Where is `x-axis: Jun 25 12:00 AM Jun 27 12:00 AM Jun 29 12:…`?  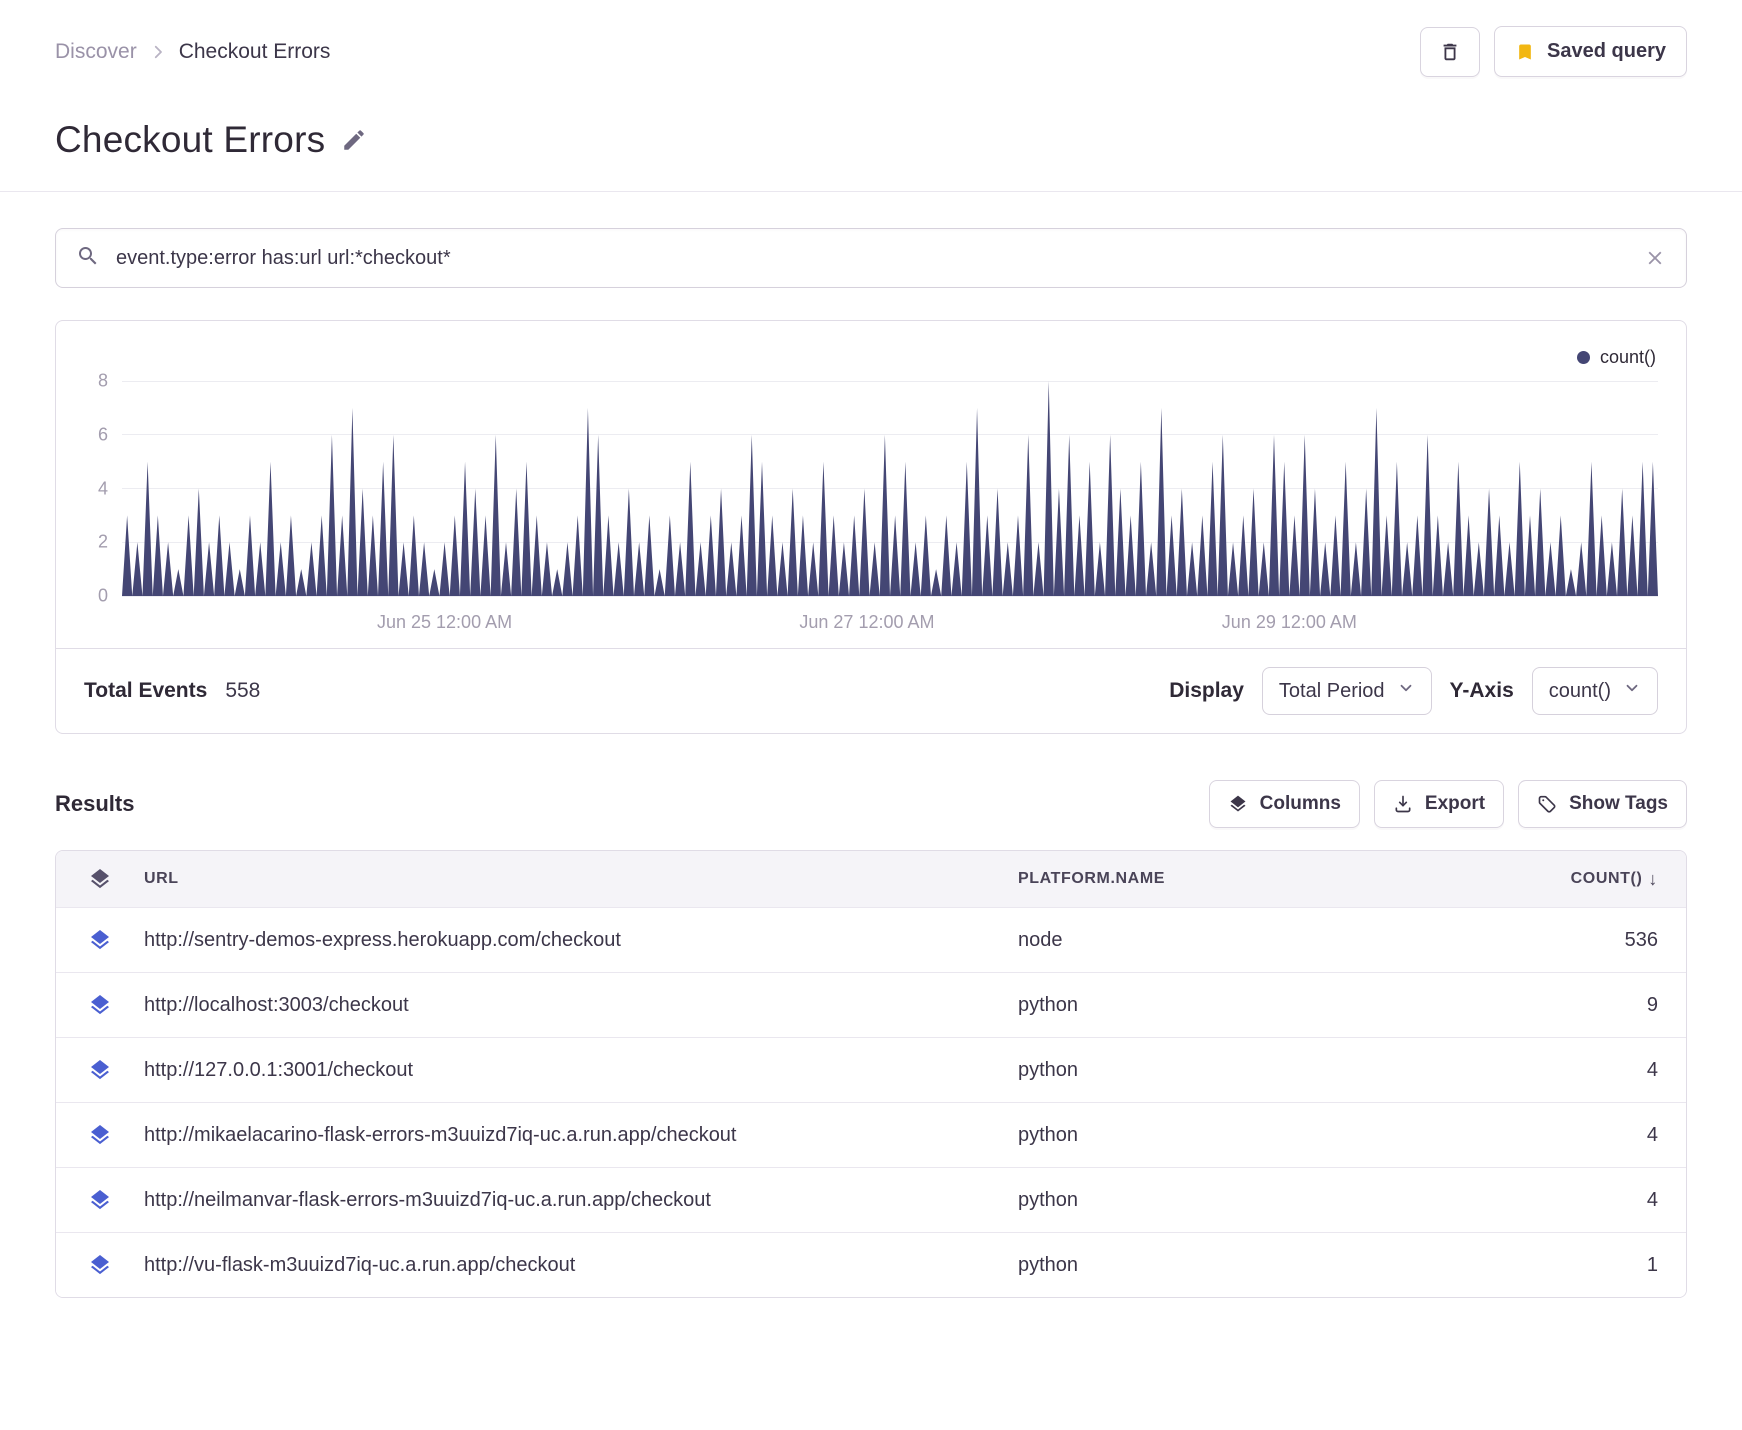
x-axis: Jun 25 12:00 AM Jun 27 12:00 AM Jun 29 12:… is located at coordinates (890, 618).